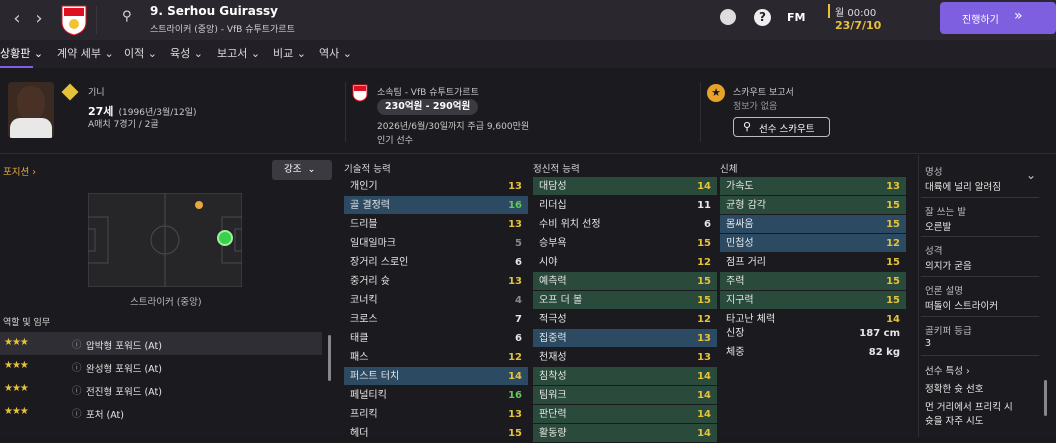 This screenshot has height=443, width=1056. I want to click on attribute-row-technical: 일대일마크 5, so click(436, 243).